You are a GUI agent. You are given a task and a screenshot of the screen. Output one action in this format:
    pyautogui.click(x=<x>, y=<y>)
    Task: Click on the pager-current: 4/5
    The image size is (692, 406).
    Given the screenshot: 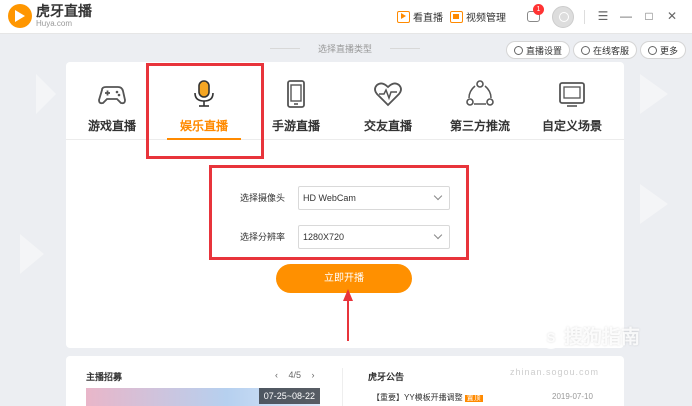 What is the action you would take?
    pyautogui.click(x=295, y=375)
    